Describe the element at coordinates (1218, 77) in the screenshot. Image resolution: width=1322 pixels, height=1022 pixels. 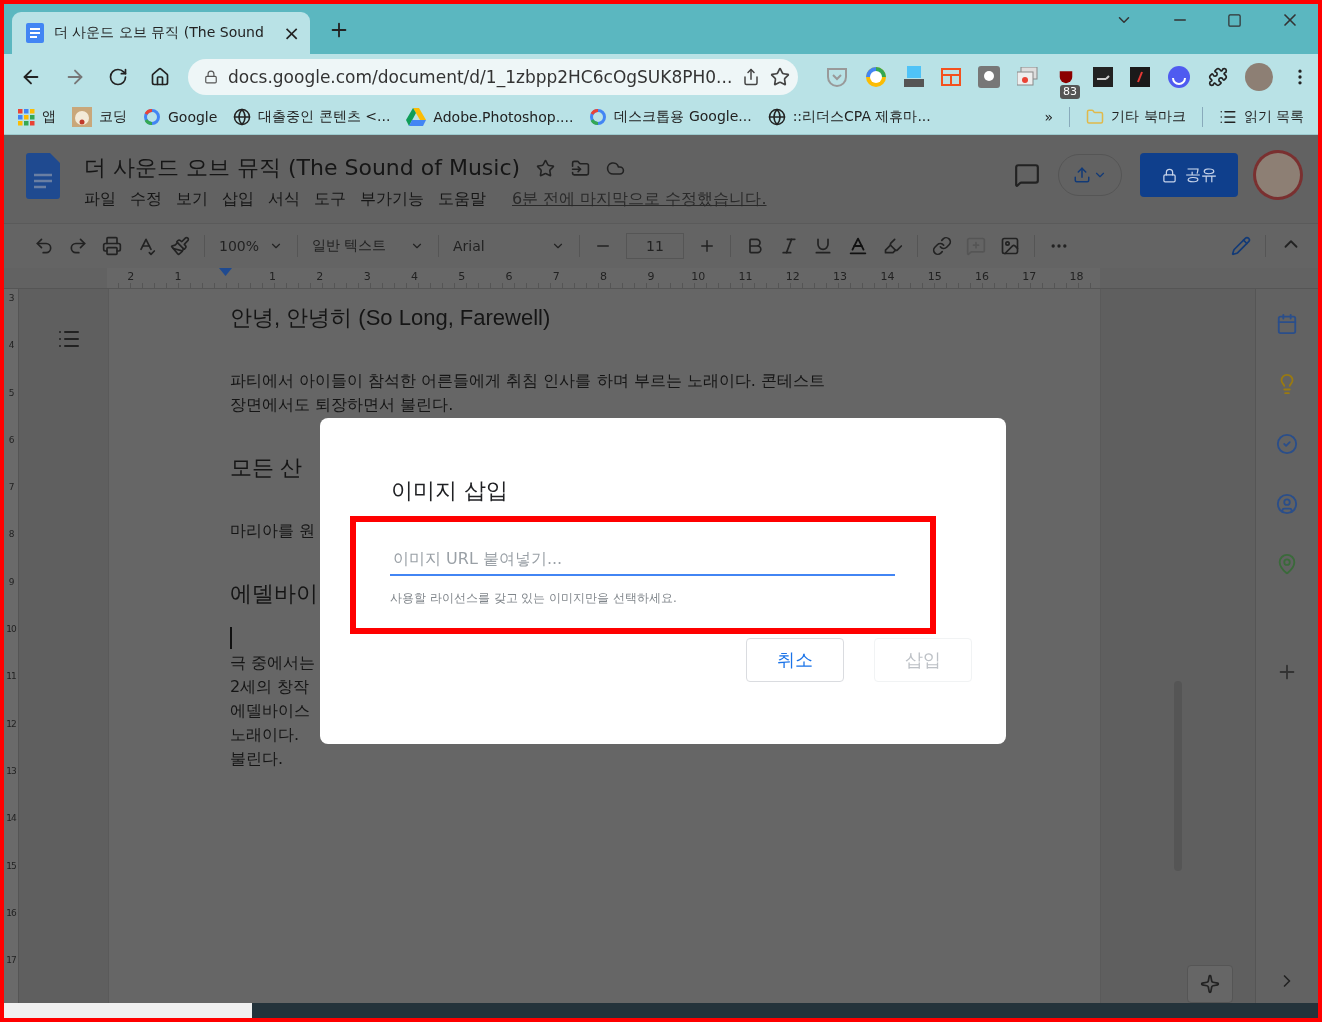
I see `extensions-icon` at that location.